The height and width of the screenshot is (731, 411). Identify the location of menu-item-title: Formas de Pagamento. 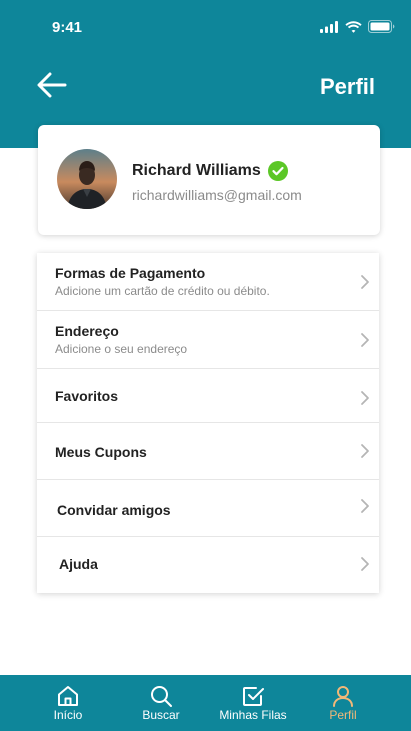
(130, 273).